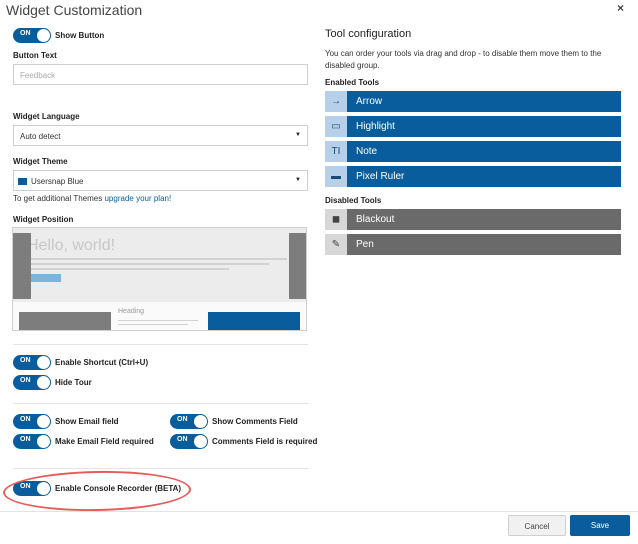 Image resolution: width=638 pixels, height=544 pixels. What do you see at coordinates (97, 491) in the screenshot?
I see `annotation-highlight-ring` at bounding box center [97, 491].